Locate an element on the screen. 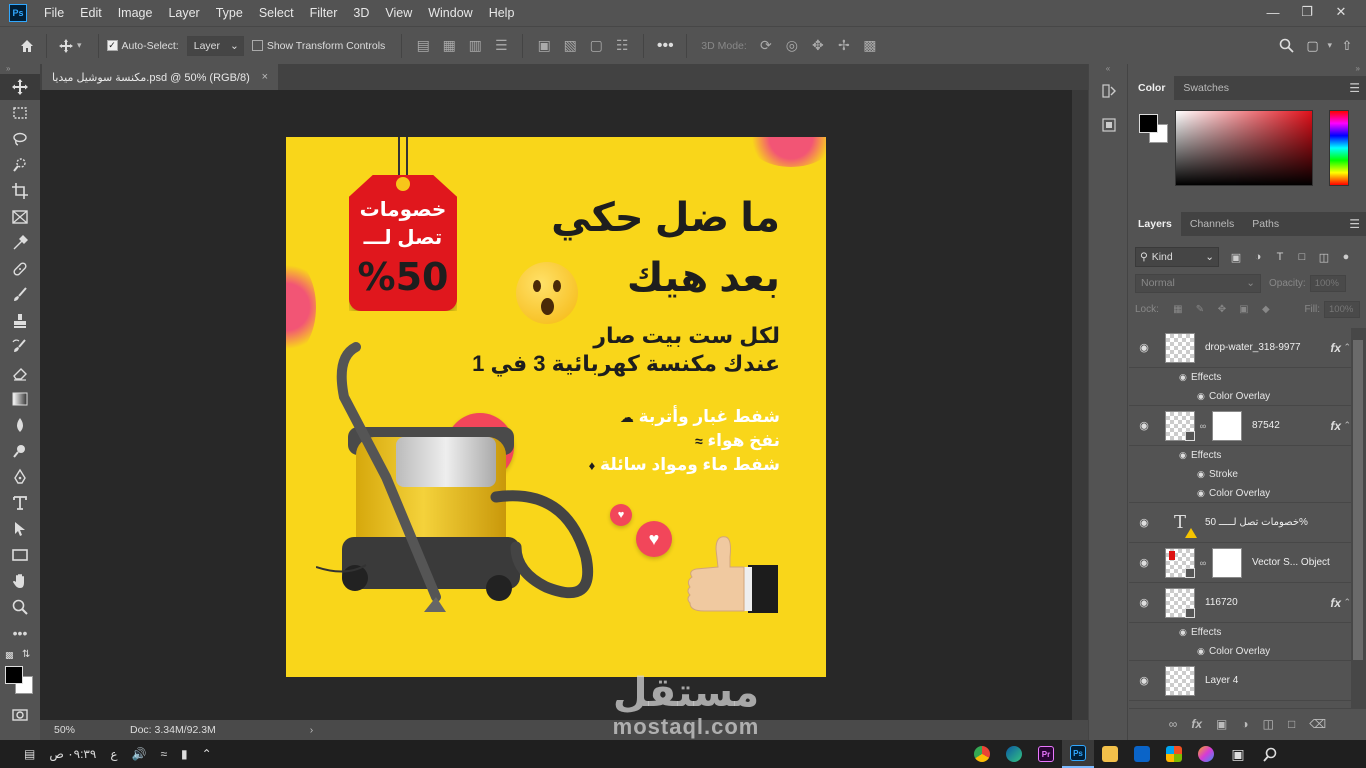 The image size is (1366, 768). tab-layers: Layers is located at coordinates (1155, 224).